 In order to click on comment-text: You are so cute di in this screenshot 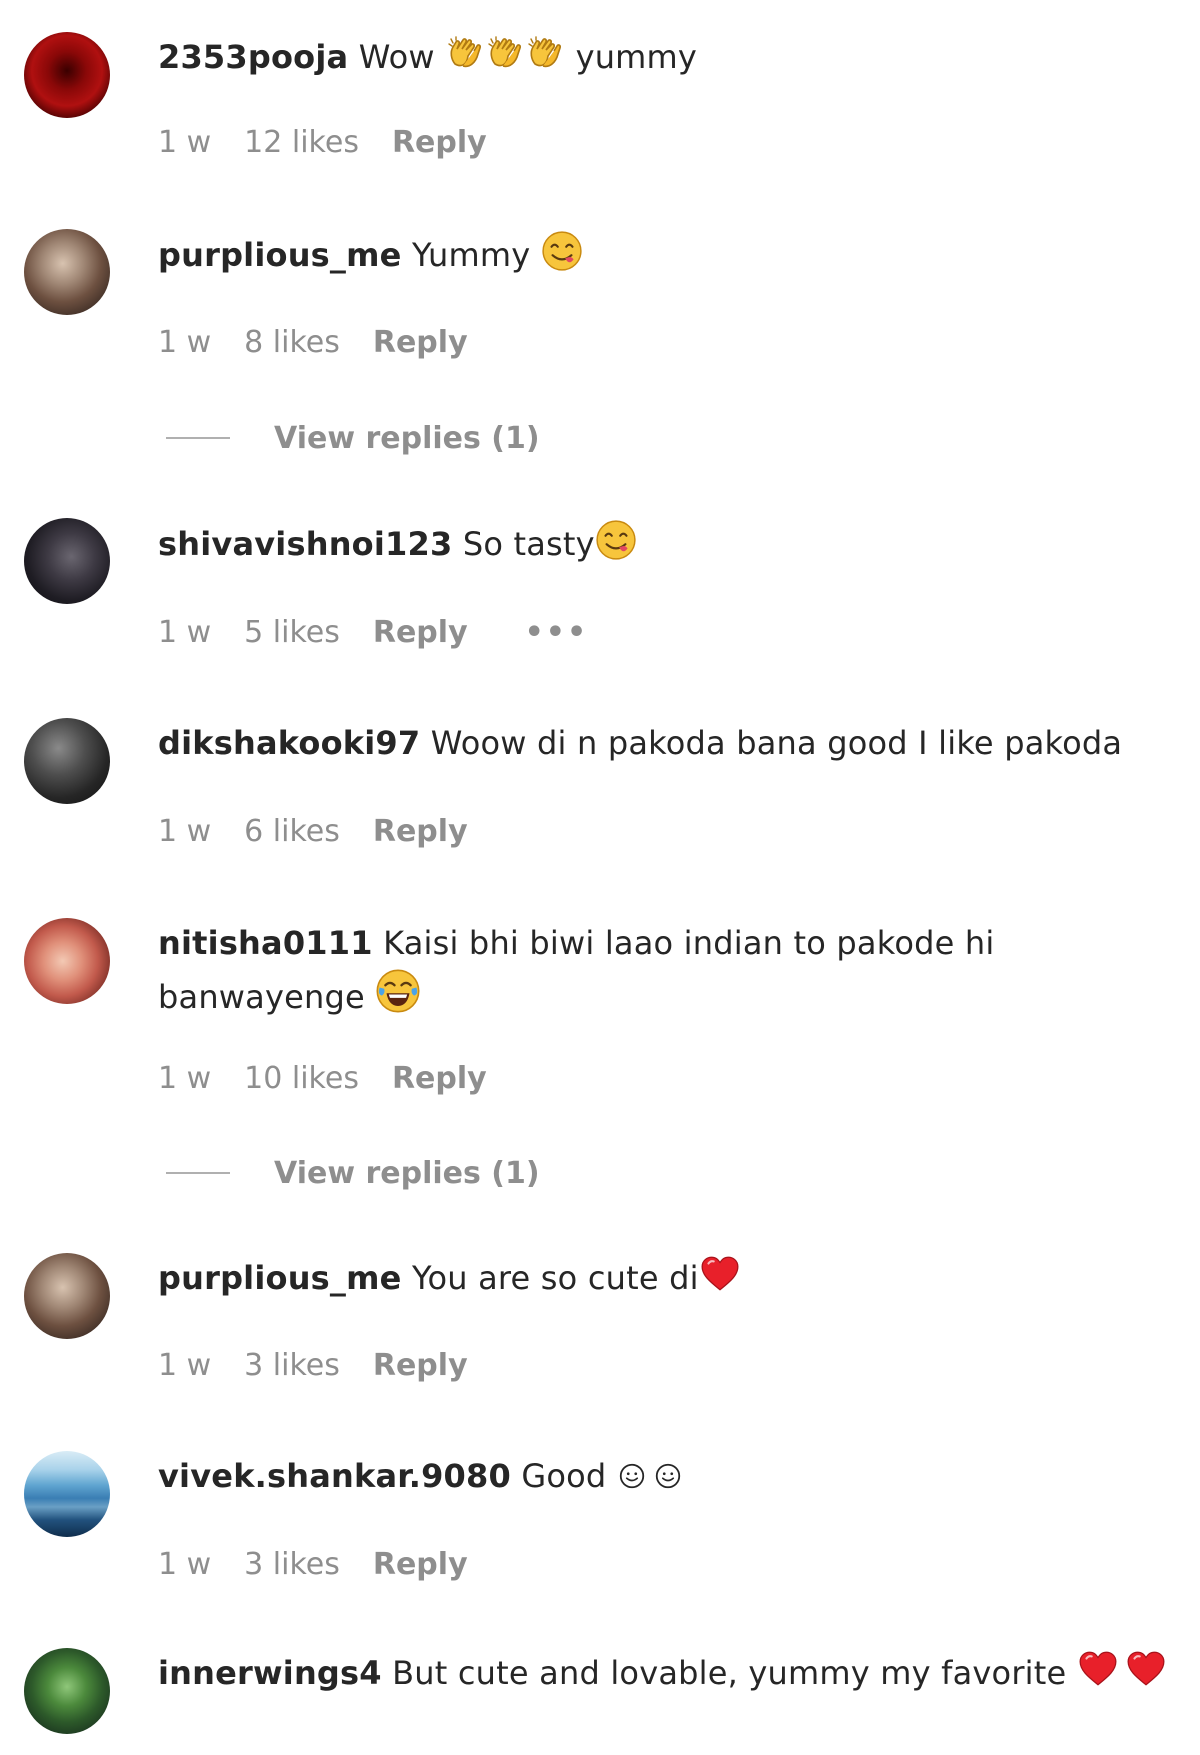, I will do `click(555, 1278)`.